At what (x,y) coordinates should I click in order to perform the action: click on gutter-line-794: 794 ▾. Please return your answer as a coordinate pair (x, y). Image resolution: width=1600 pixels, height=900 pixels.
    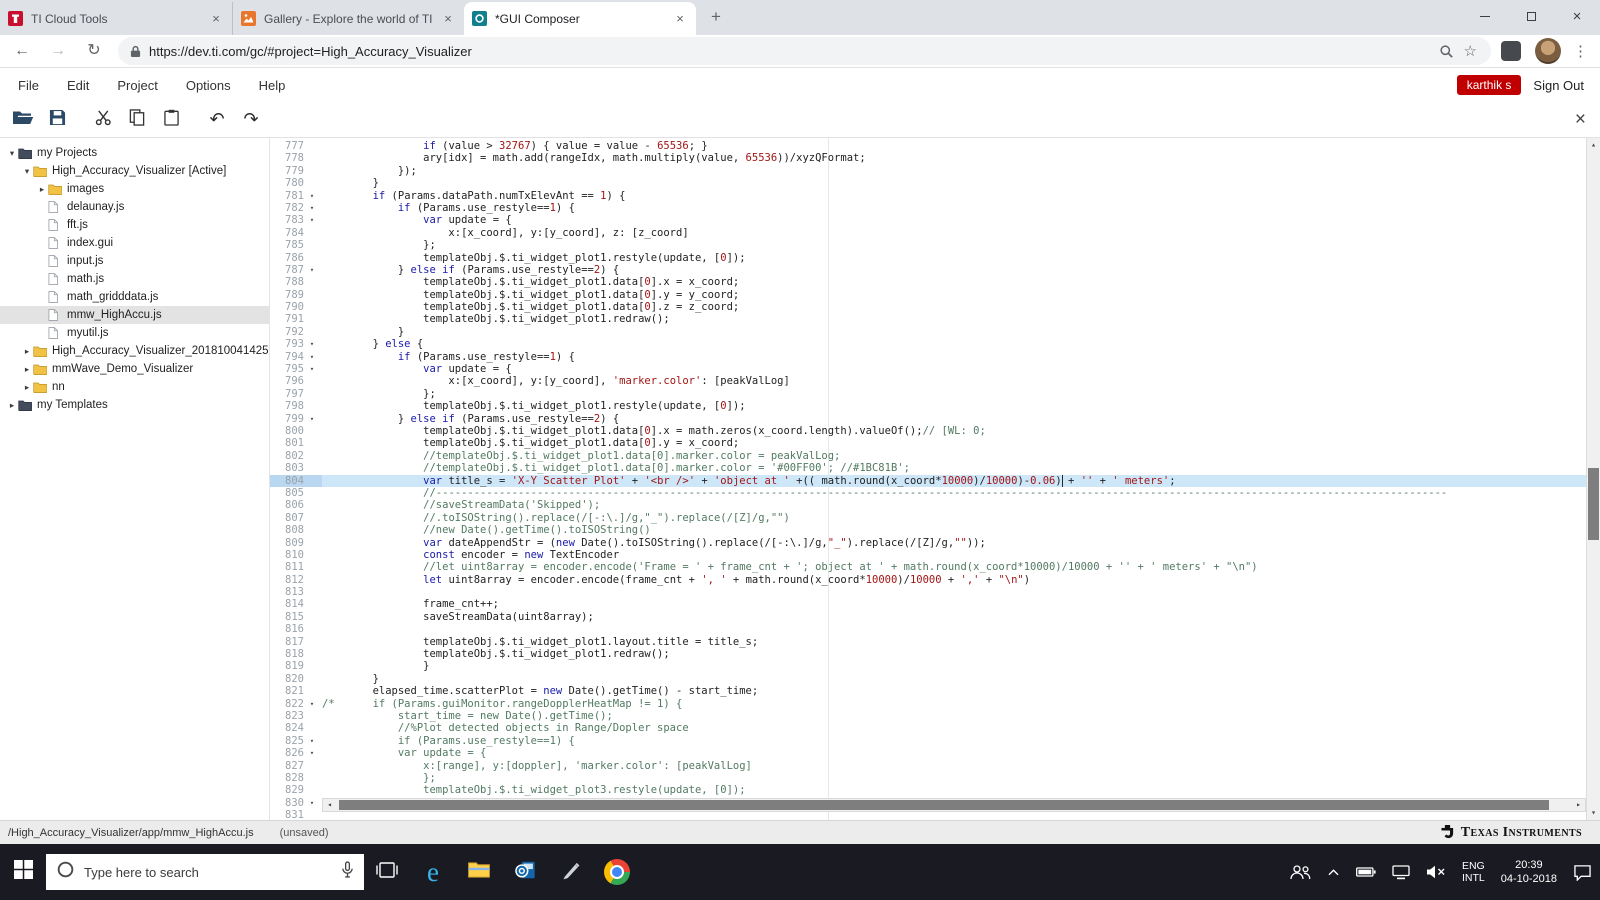
    Looking at the image, I should click on (296, 357).